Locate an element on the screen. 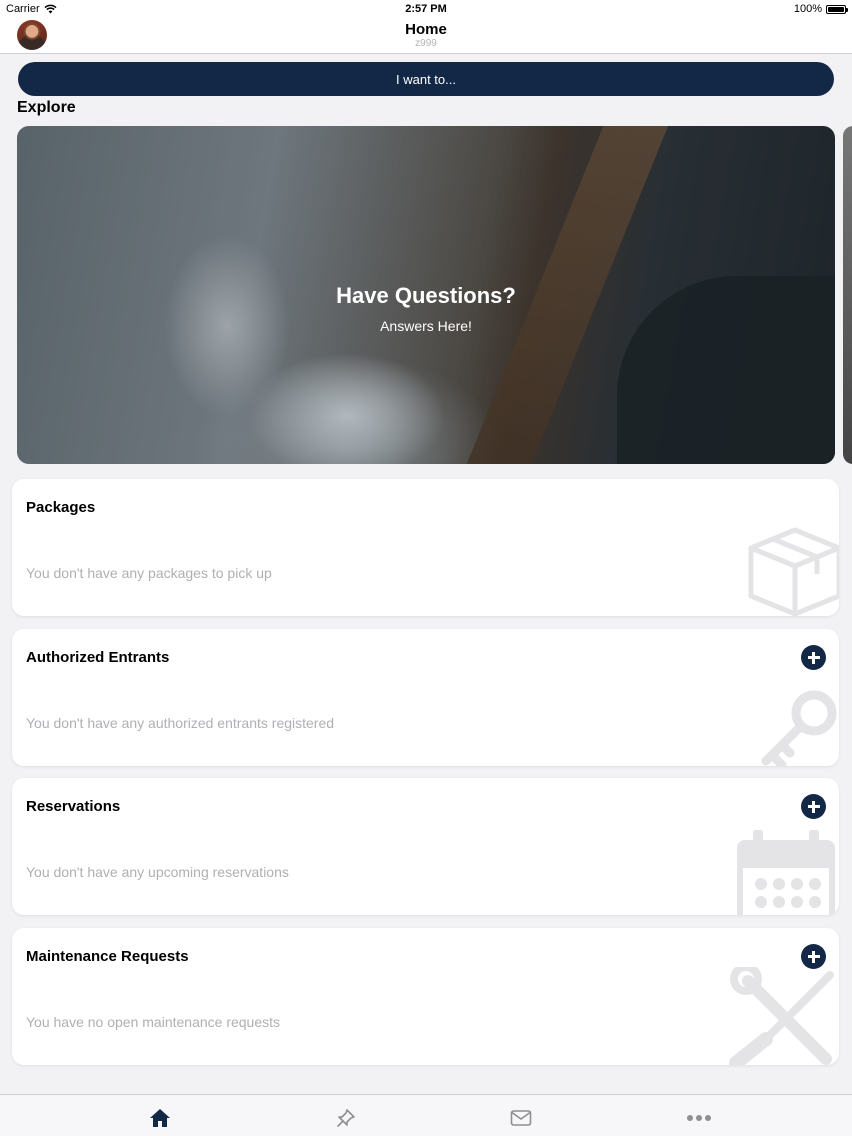  packages-empty-text: You don't have any packages to pick up is located at coordinates (149, 573).